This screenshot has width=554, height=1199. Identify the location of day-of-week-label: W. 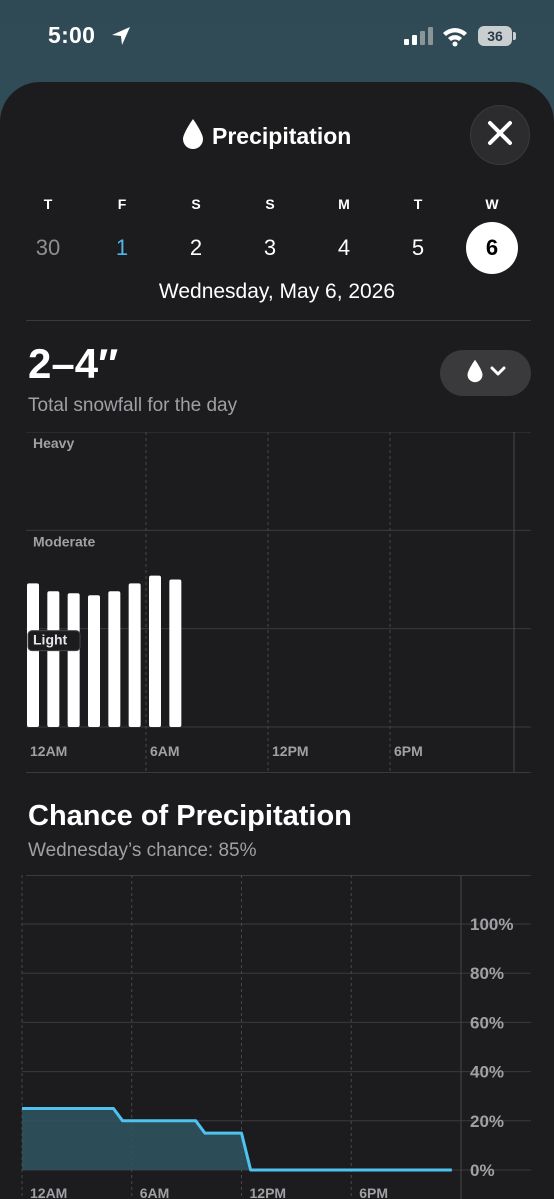
(492, 204).